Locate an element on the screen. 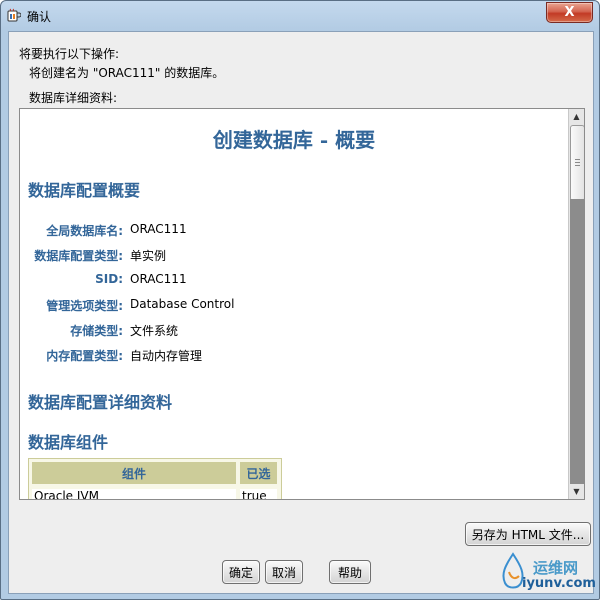 The width and height of the screenshot is (600, 600). watermark-url: iyunv.com is located at coordinates (559, 583).